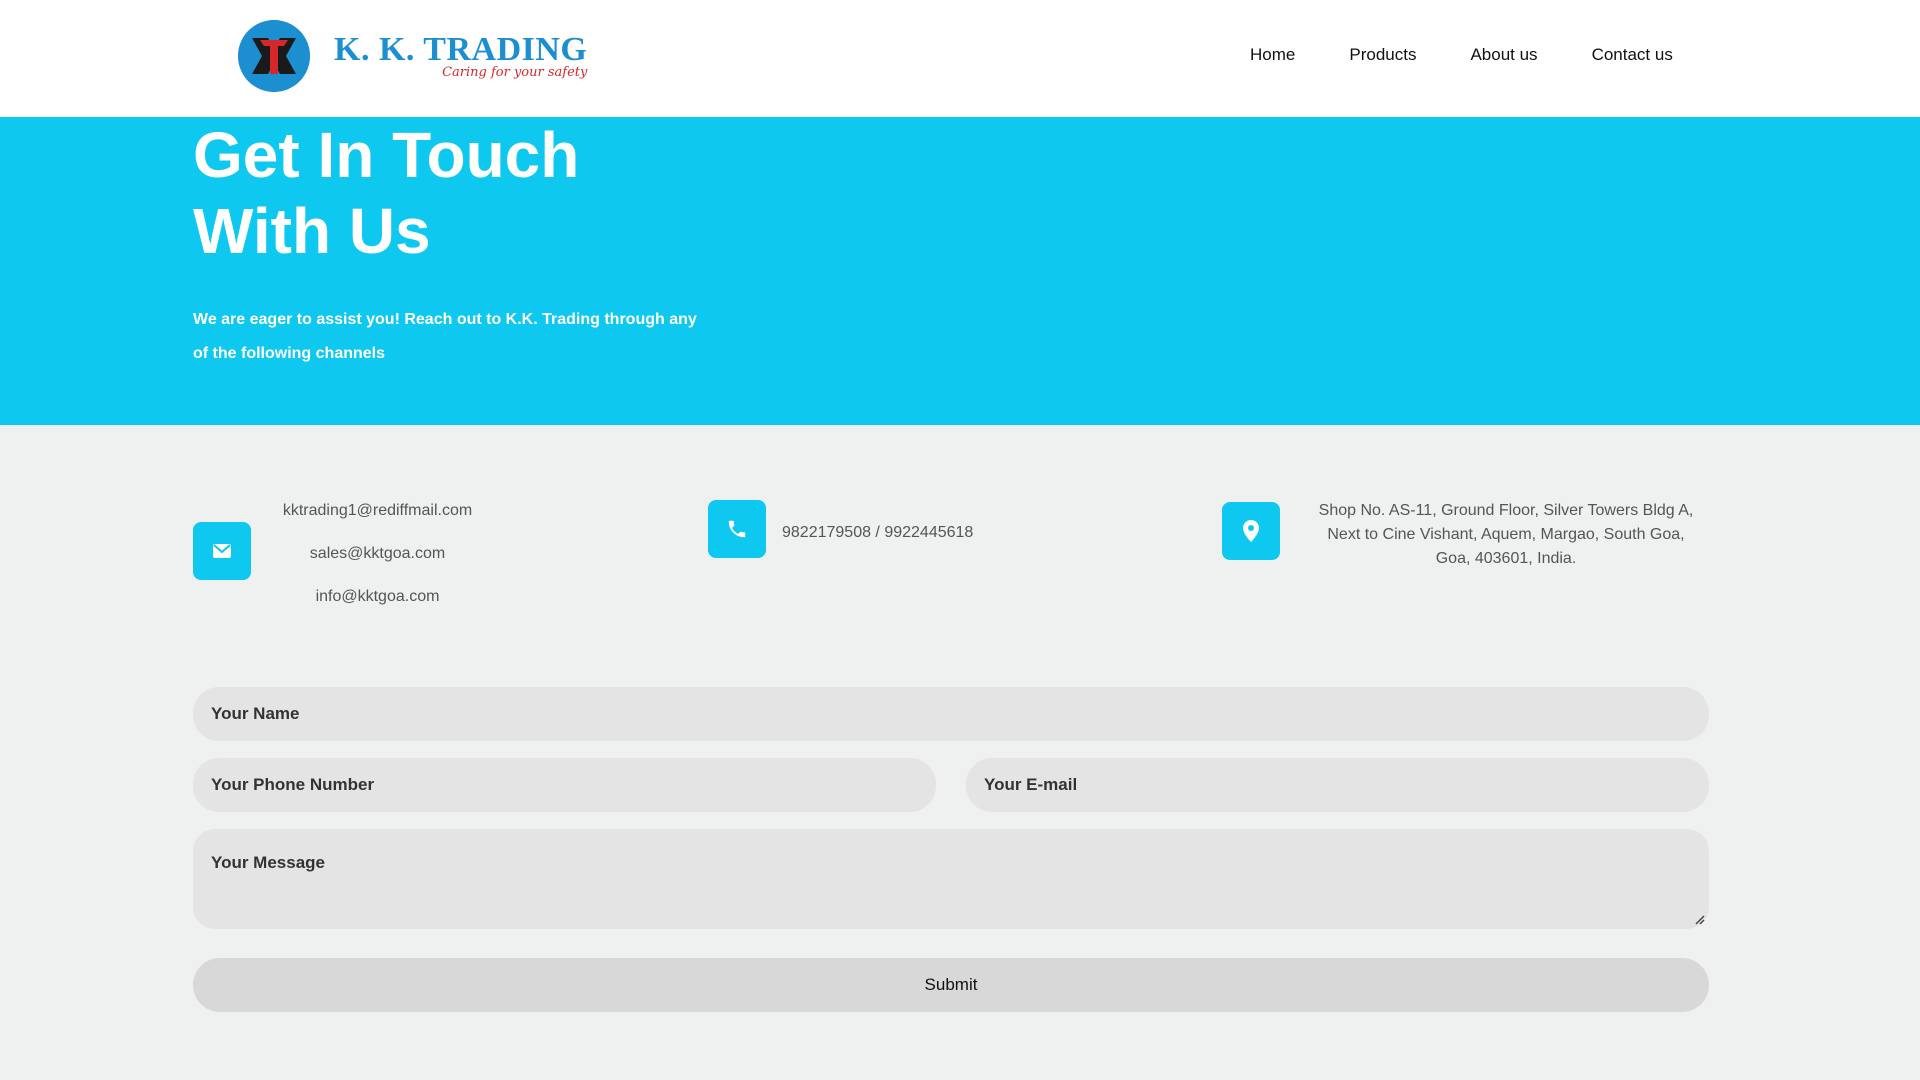  I want to click on logo-emblem-icon, so click(274, 56).